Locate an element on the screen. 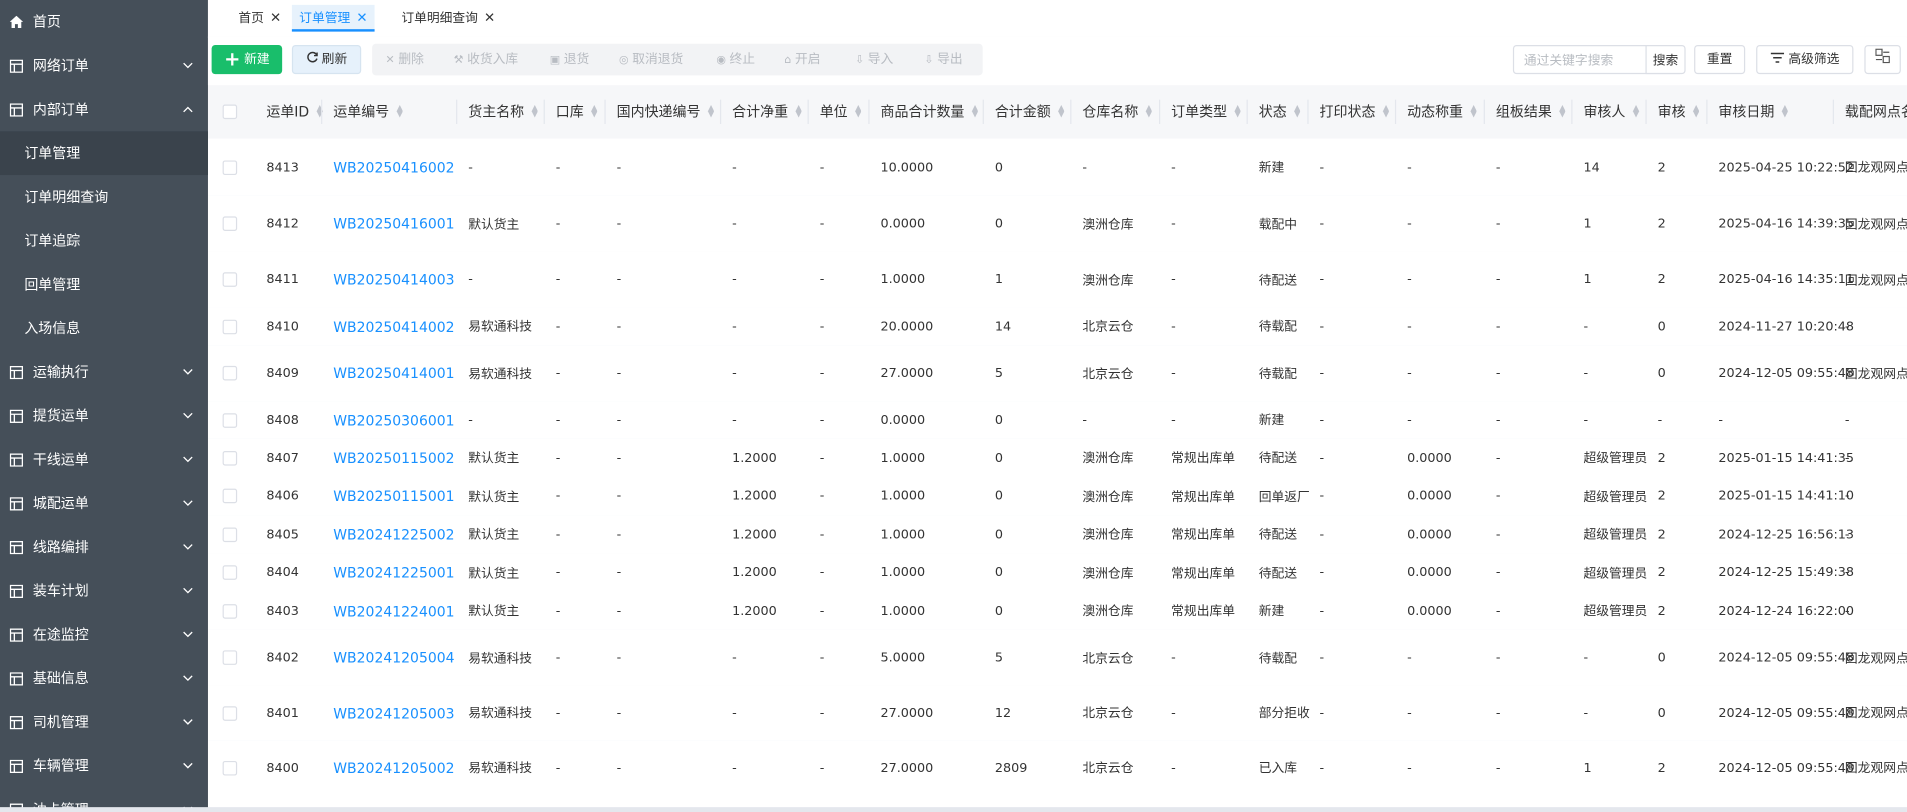 The height and width of the screenshot is (812, 1907). column-header-owner: 货主名称 ▲ ▼ is located at coordinates (503, 111).